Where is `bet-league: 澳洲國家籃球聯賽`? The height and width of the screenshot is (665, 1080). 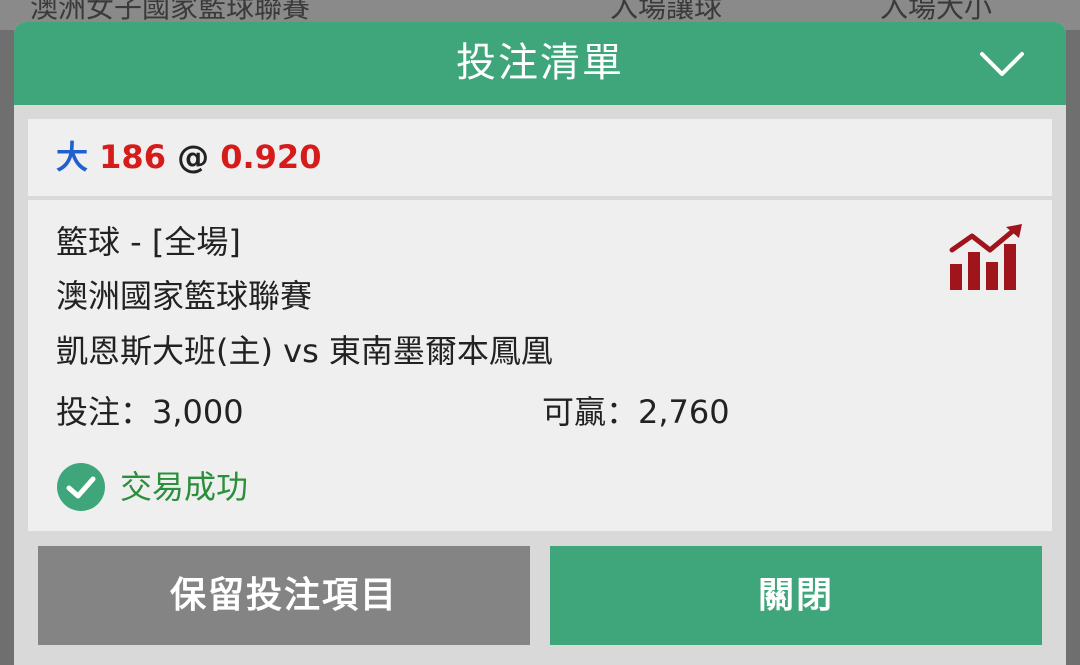 bet-league: 澳洲國家籃球聯賽 is located at coordinates (184, 296).